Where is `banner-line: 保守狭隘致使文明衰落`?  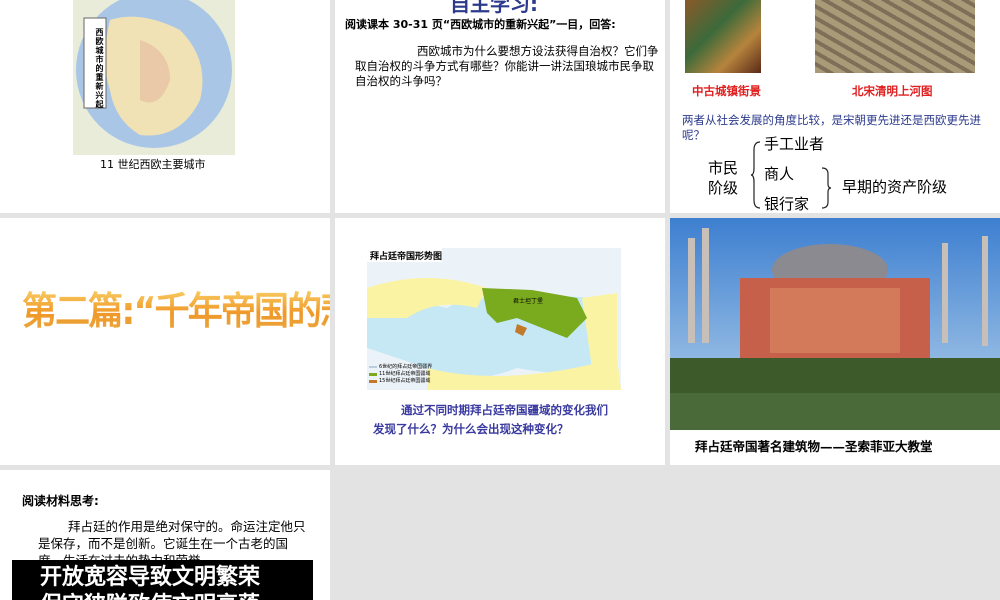 banner-line: 保守狭隘致使文明衰落 is located at coordinates (176, 596).